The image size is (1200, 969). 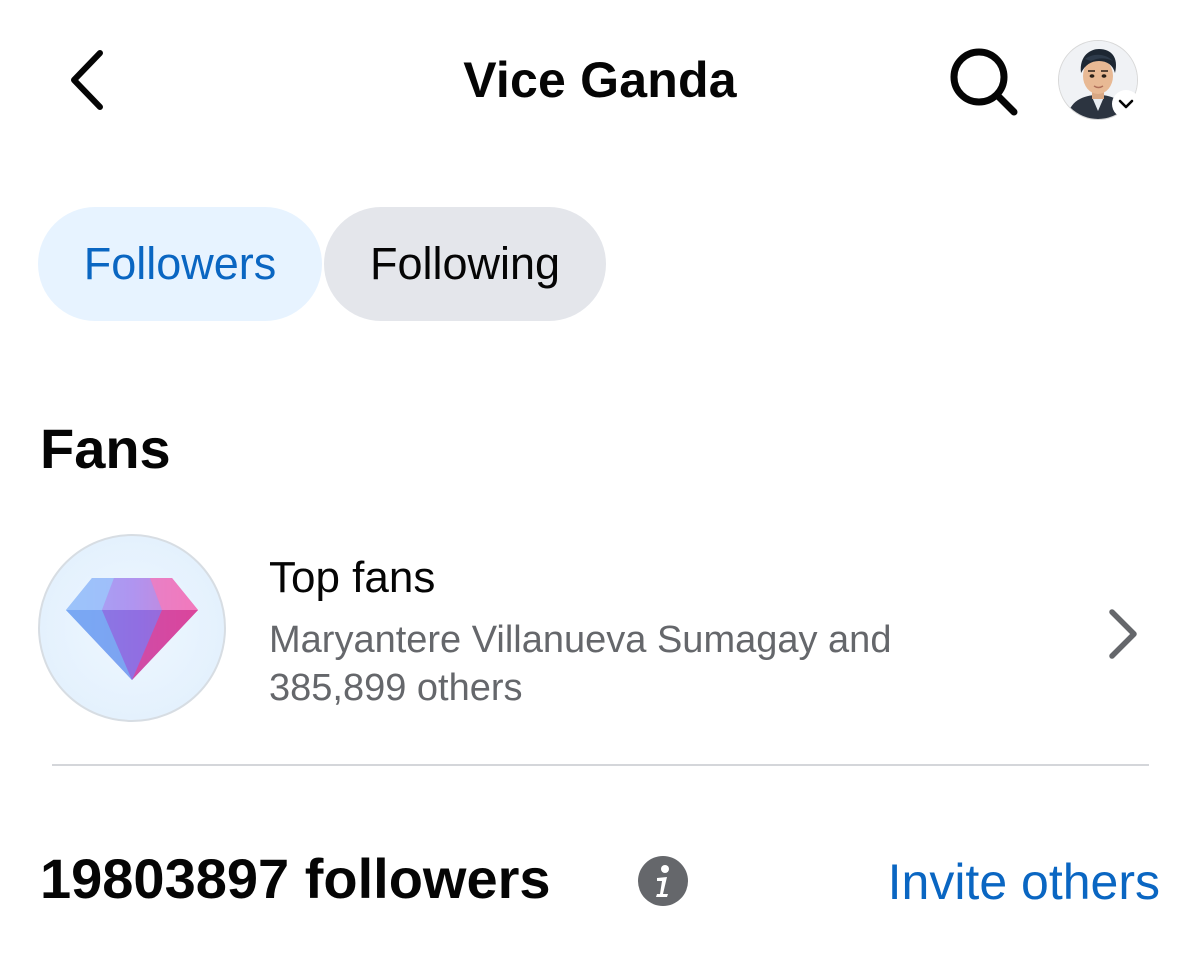 I want to click on fans-heading: Fans, so click(x=105, y=448).